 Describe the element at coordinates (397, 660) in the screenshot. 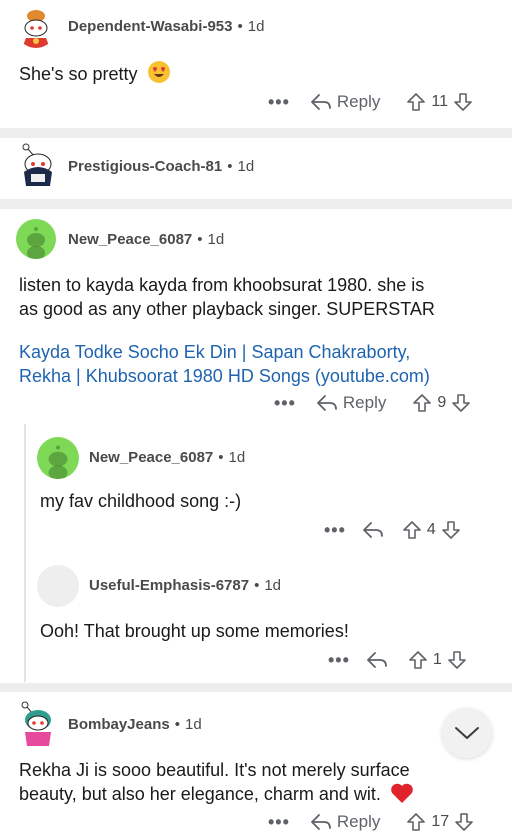

I see `comment-actions: ••• 1` at that location.